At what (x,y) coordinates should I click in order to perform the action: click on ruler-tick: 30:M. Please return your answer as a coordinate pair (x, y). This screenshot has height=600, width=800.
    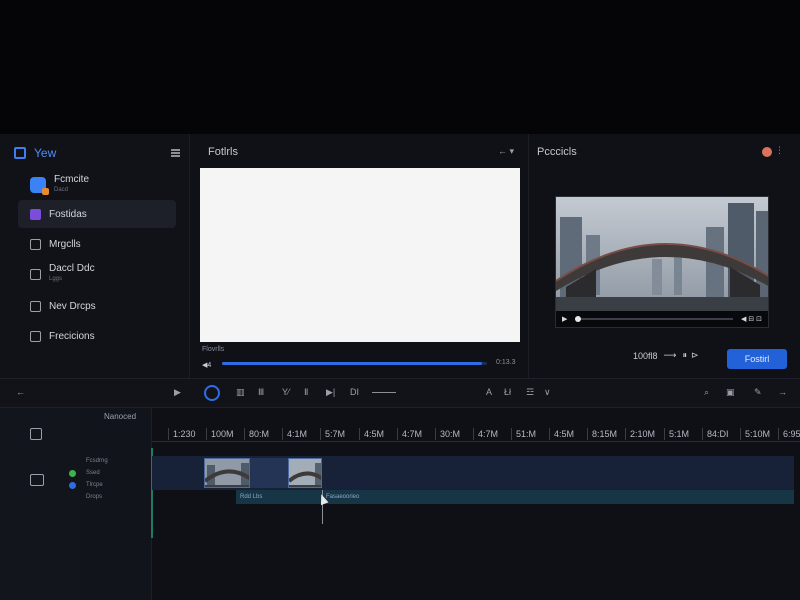
    Looking at the image, I should click on (447, 434).